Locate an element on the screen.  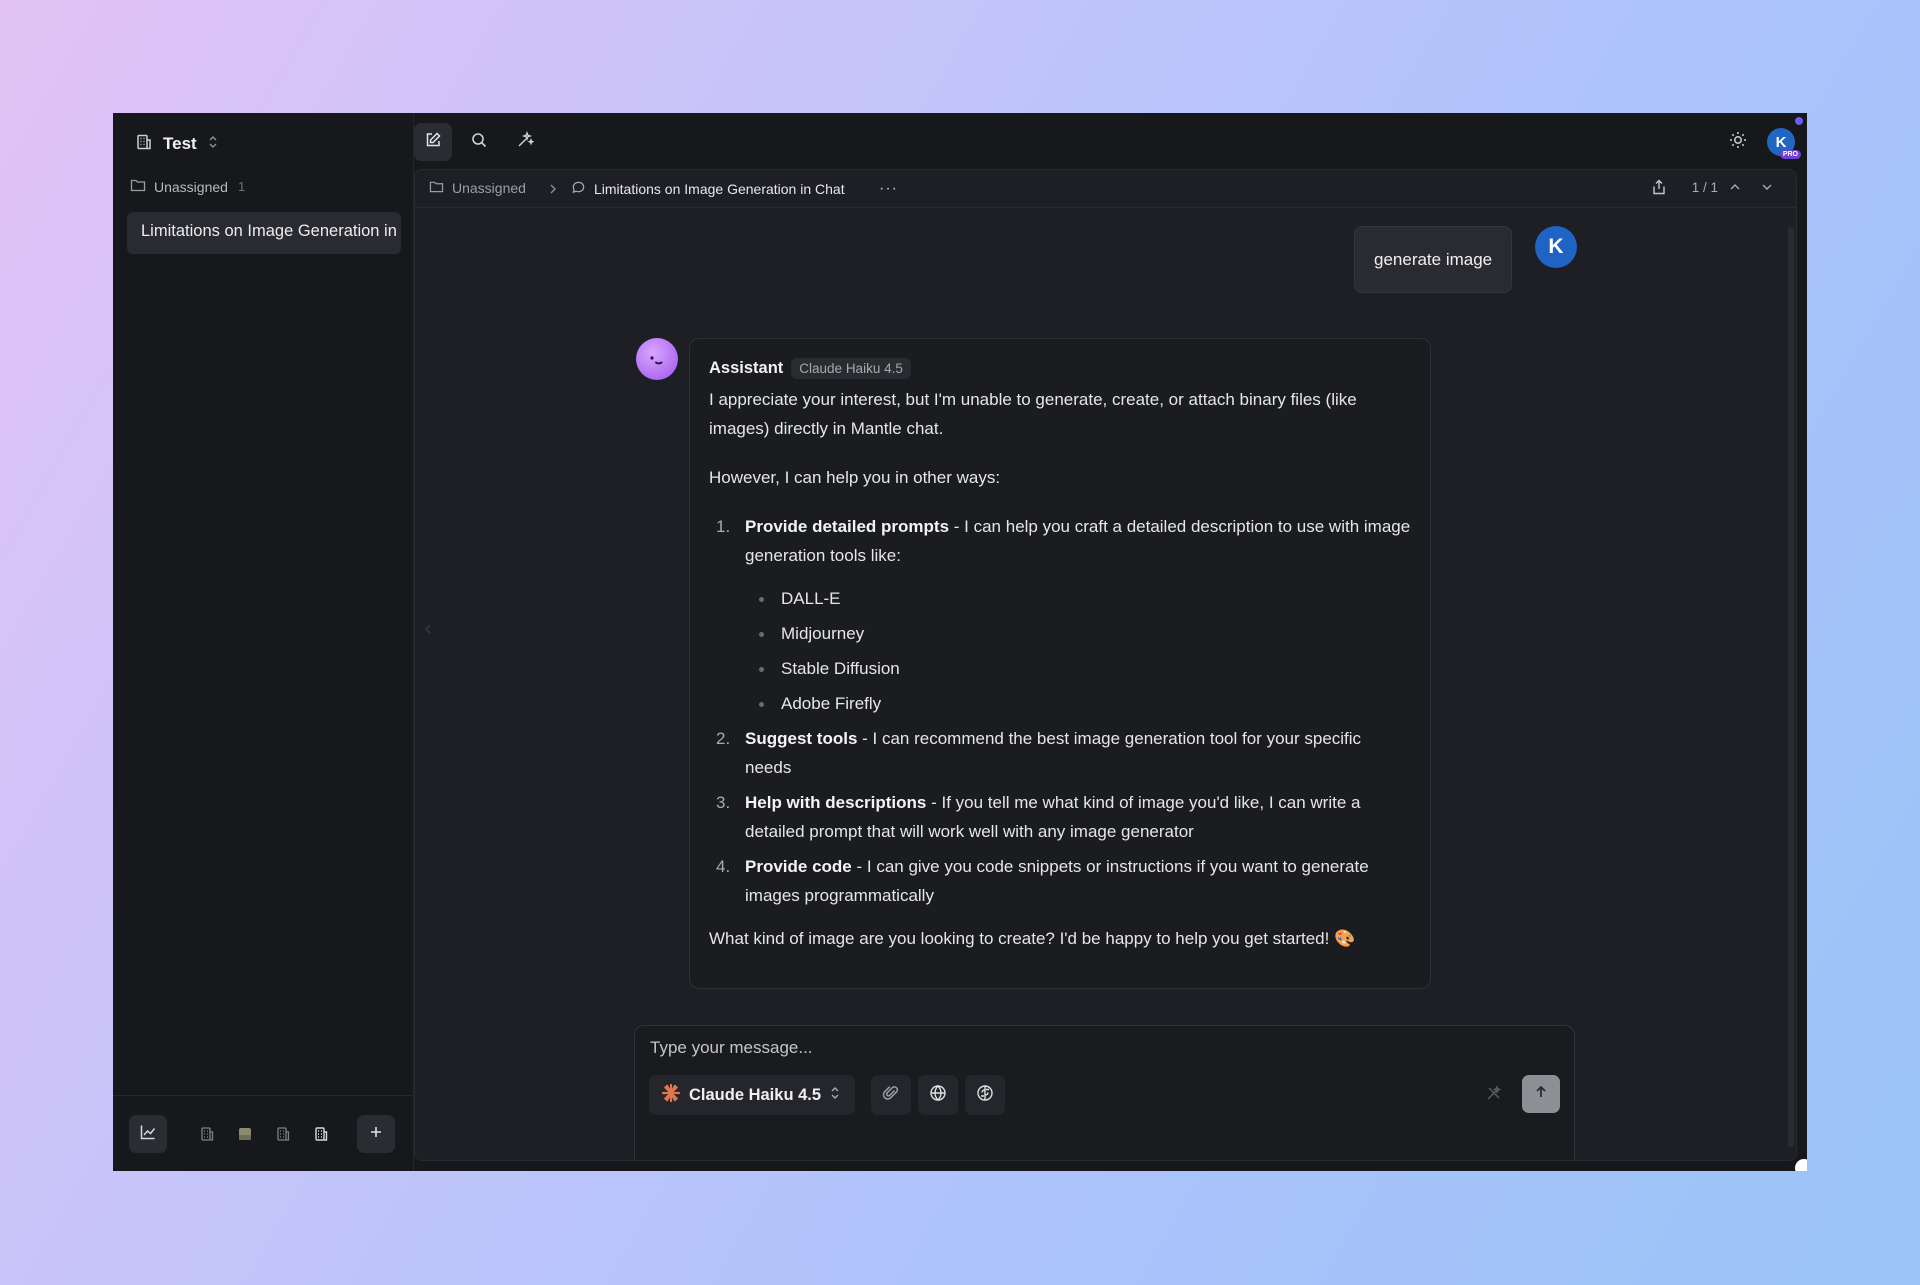
share-icon is located at coordinates (1659, 189).